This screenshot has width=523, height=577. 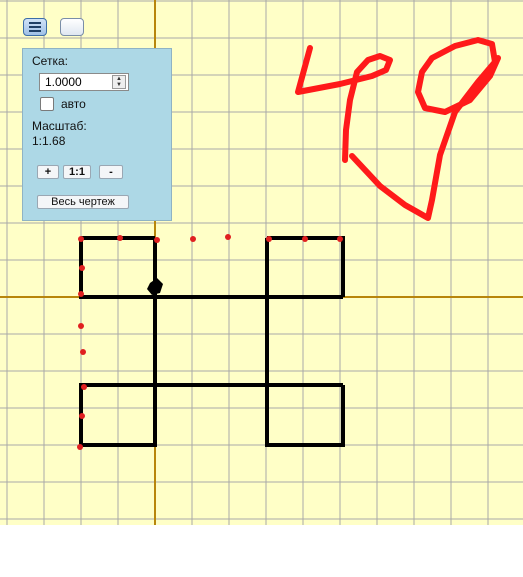 What do you see at coordinates (111, 172) in the screenshot?
I see `zoom-out-button: -` at bounding box center [111, 172].